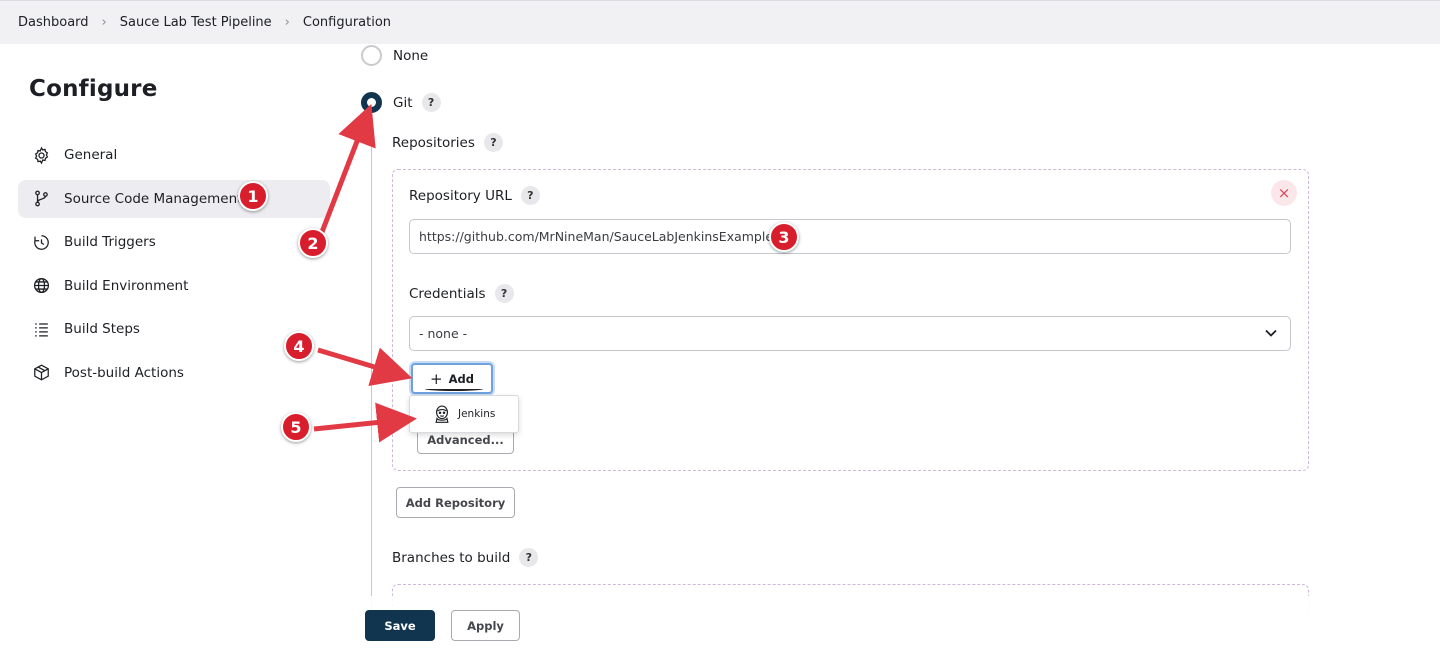  Describe the element at coordinates (91, 155) in the screenshot. I see `sidebar-item-label: General` at that location.